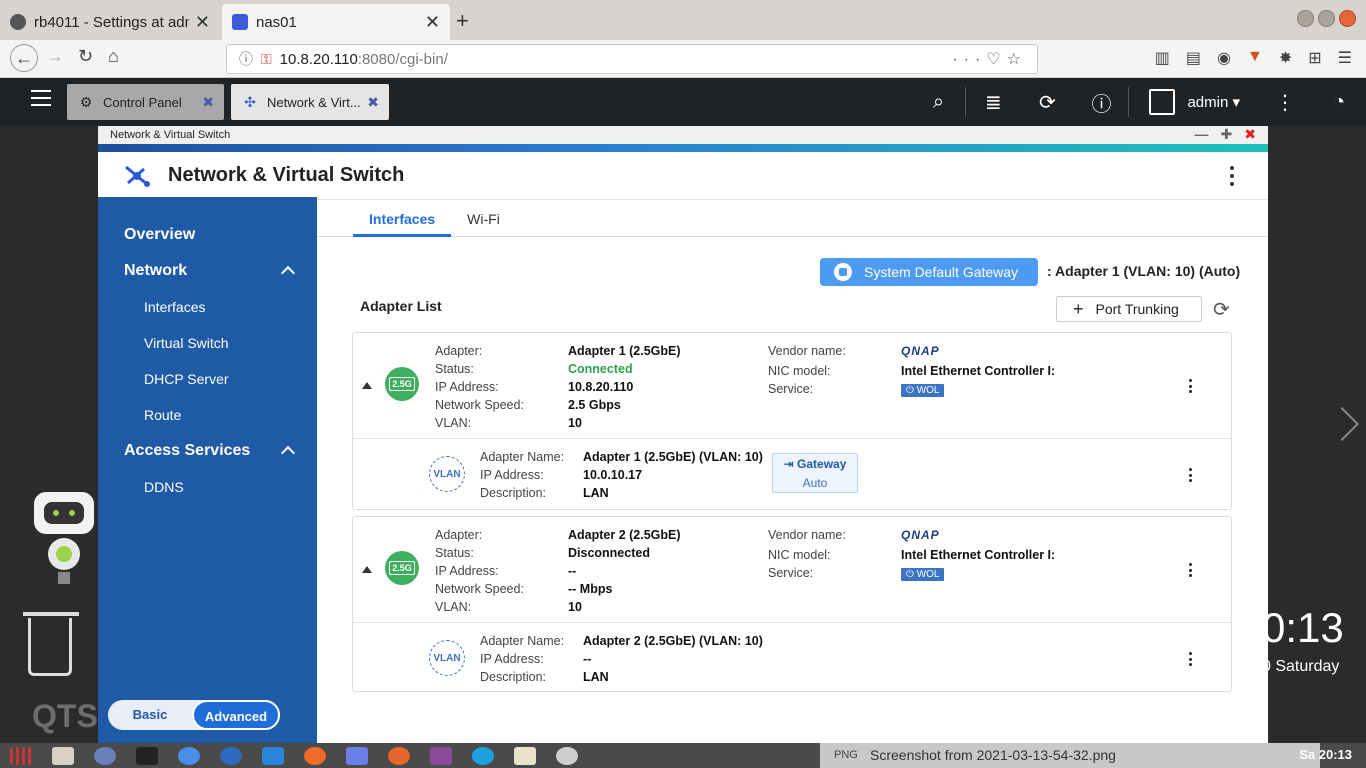 Image resolution: width=1366 pixels, height=768 pixels. What do you see at coordinates (441, 755) in the screenshot?
I see `image-viewer-icon` at bounding box center [441, 755].